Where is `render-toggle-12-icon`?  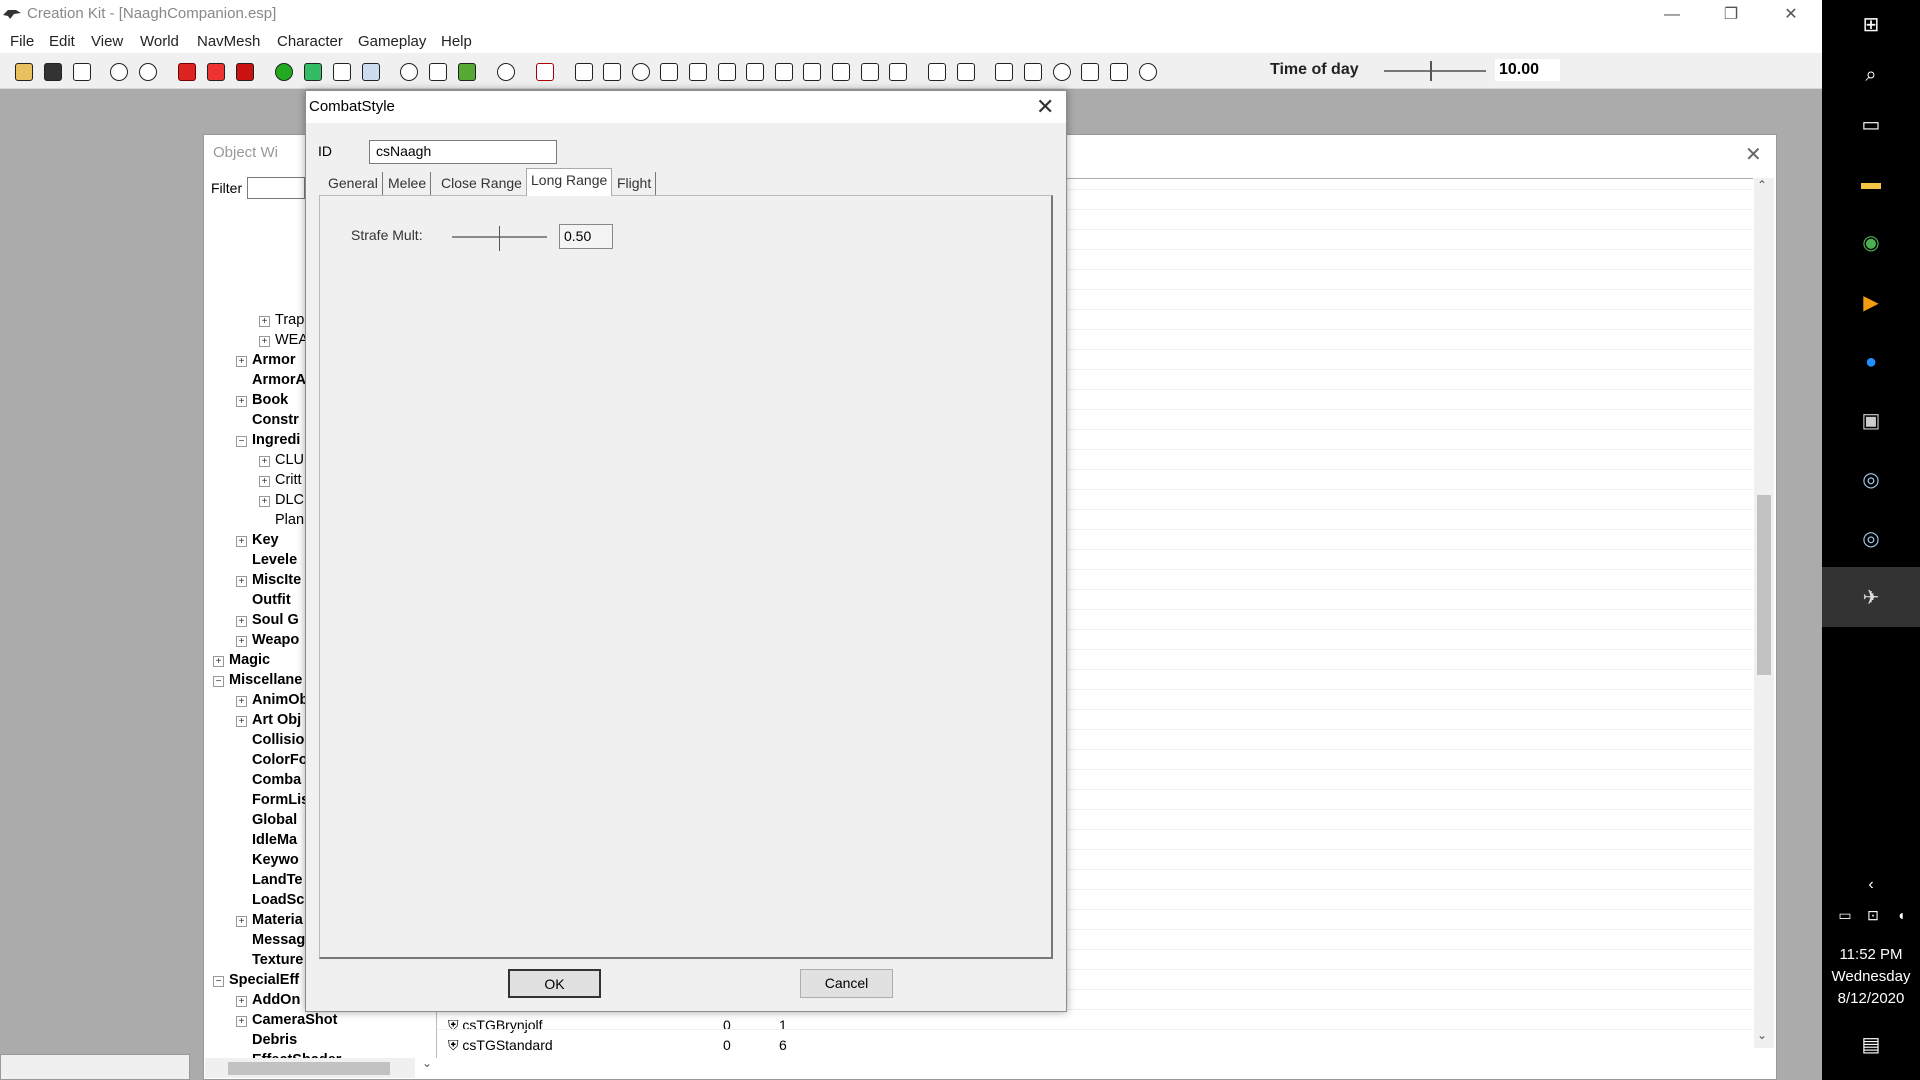
render-toggle-12-icon is located at coordinates (898, 72).